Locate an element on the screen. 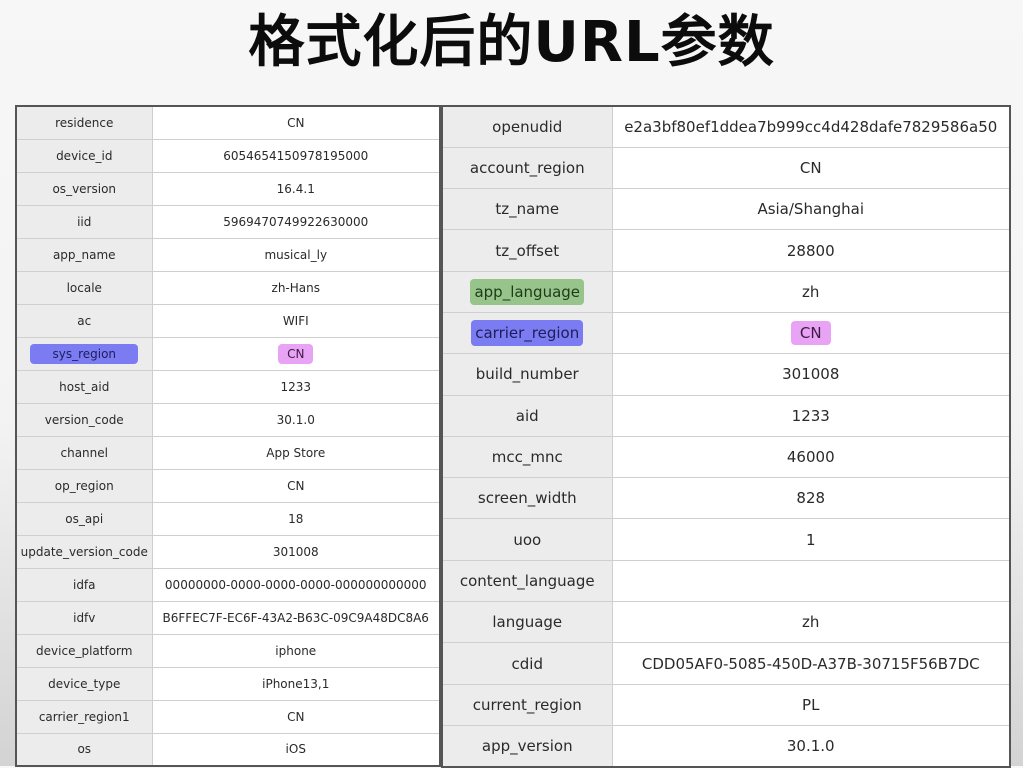 The width and height of the screenshot is (1023, 768). param-key-cell: carrier_region1 is located at coordinates (84, 716).